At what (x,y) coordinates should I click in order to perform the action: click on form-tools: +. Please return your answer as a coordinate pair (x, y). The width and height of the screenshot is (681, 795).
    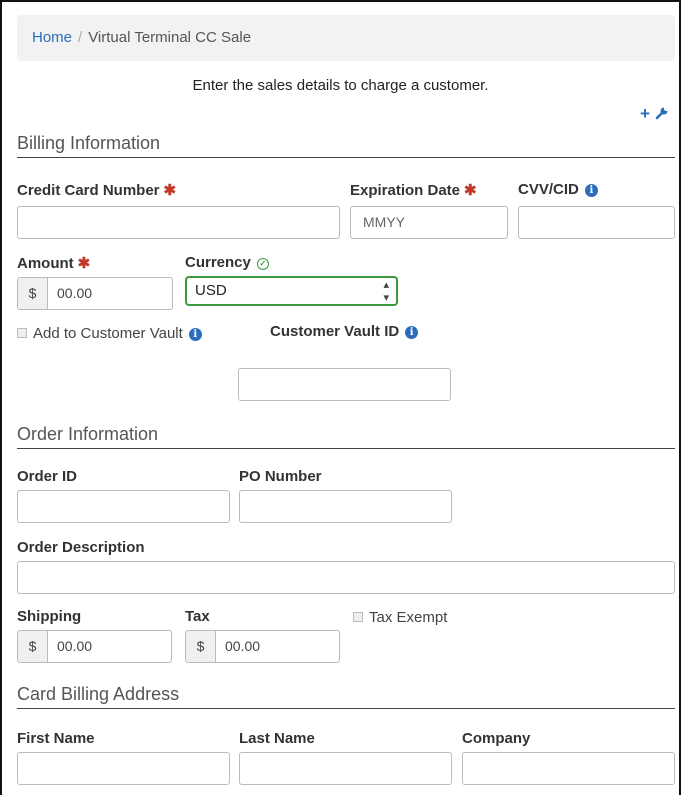
    Looking at the image, I should click on (654, 114).